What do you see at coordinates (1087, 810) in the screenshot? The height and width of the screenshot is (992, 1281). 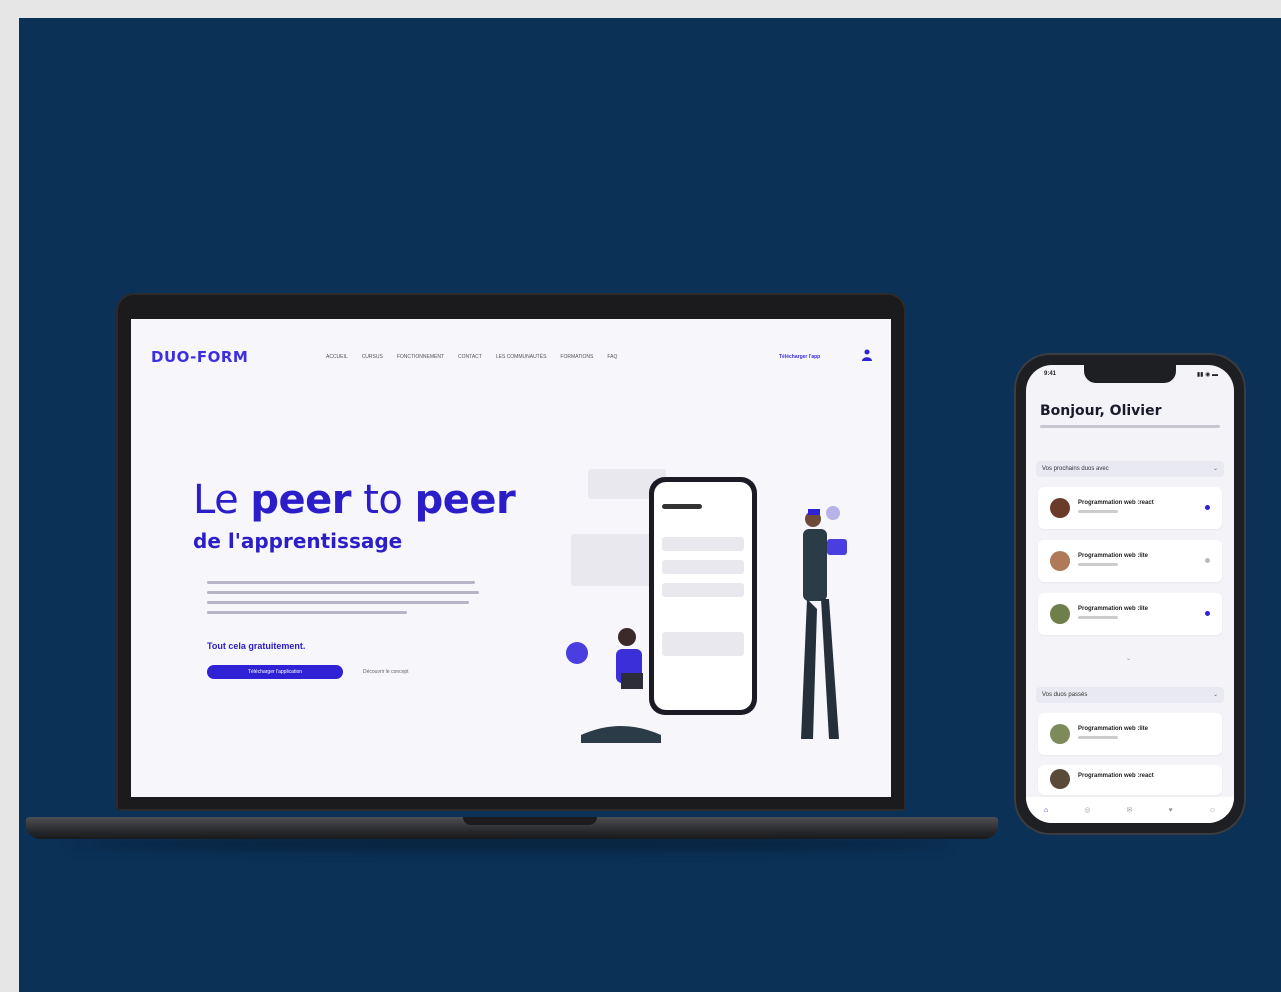 I see `explore-icon: ◎` at bounding box center [1087, 810].